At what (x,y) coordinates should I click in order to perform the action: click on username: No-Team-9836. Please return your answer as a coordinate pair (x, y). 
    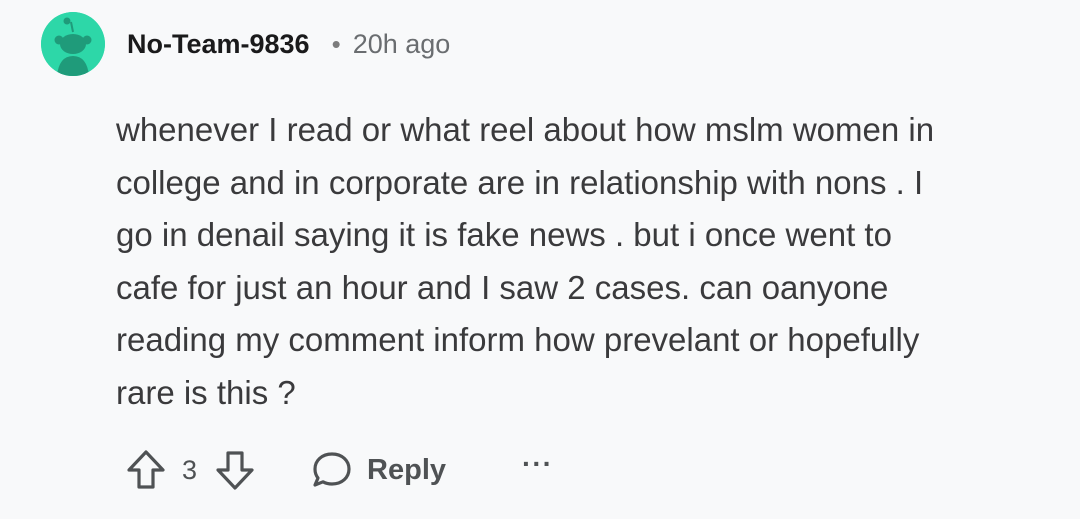
    Looking at the image, I should click on (218, 44).